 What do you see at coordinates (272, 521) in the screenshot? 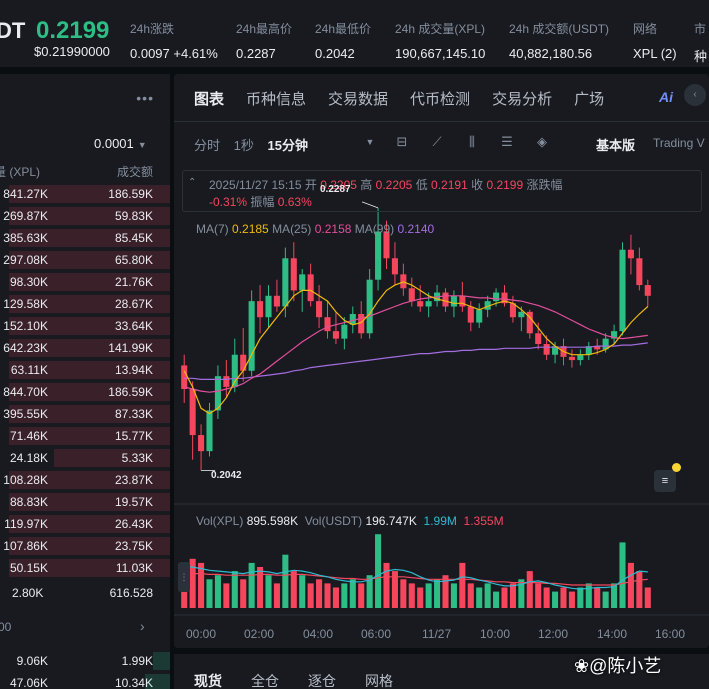
I see `vol-xpl-value: 895.598K` at bounding box center [272, 521].